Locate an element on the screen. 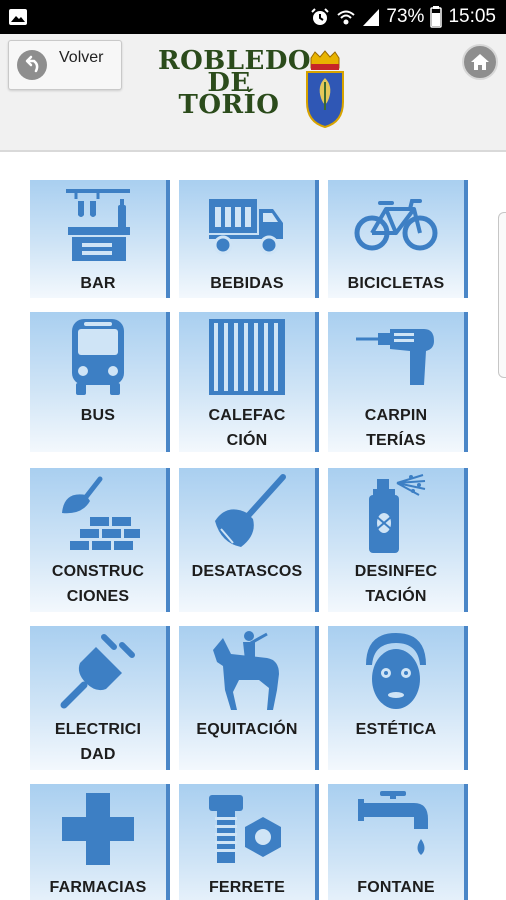 This screenshot has width=506, height=900. category-label-line: CARPIN is located at coordinates (396, 415).